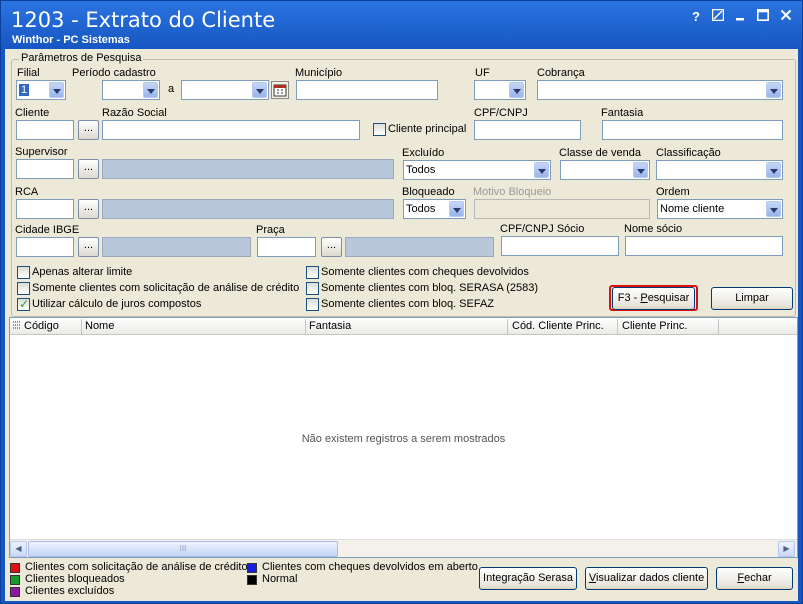 The height and width of the screenshot is (604, 803). Describe the element at coordinates (741, 17) in the screenshot. I see `minimize-icon` at that location.